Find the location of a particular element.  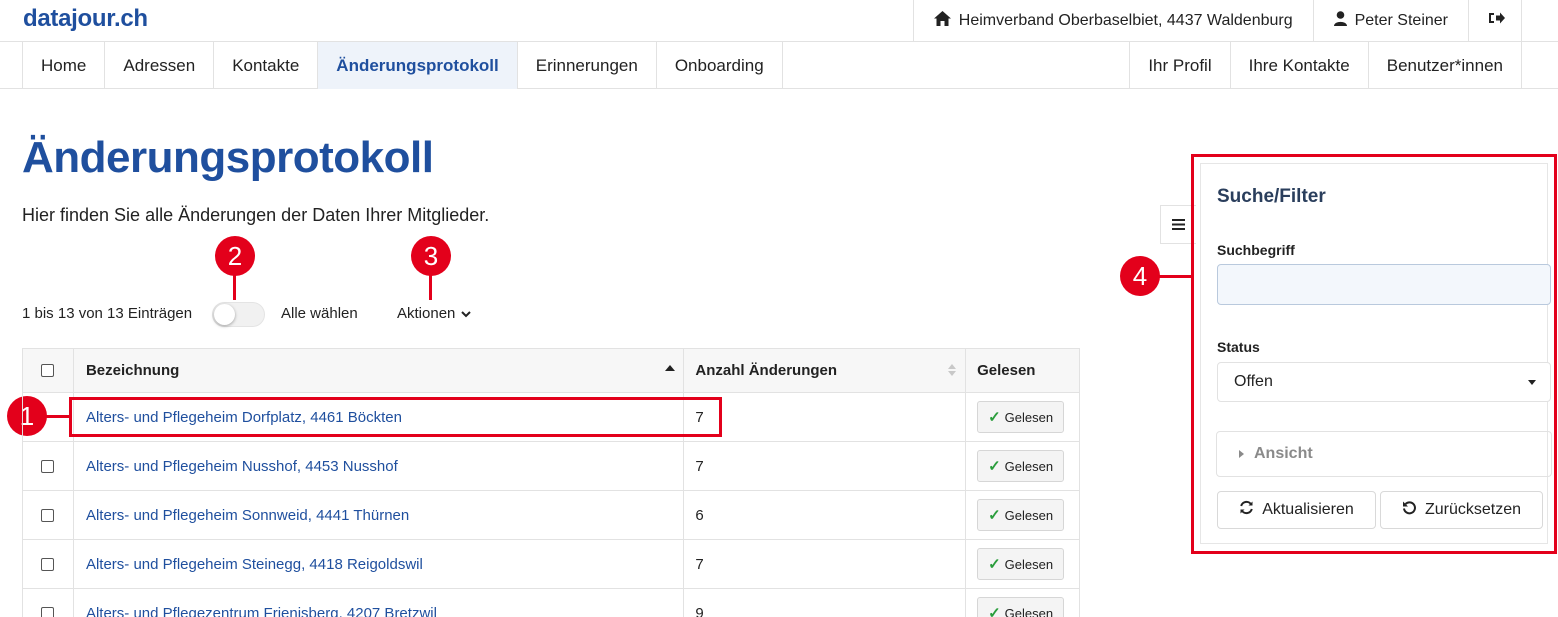

refresh-button: Aktualisieren is located at coordinates (1296, 510).